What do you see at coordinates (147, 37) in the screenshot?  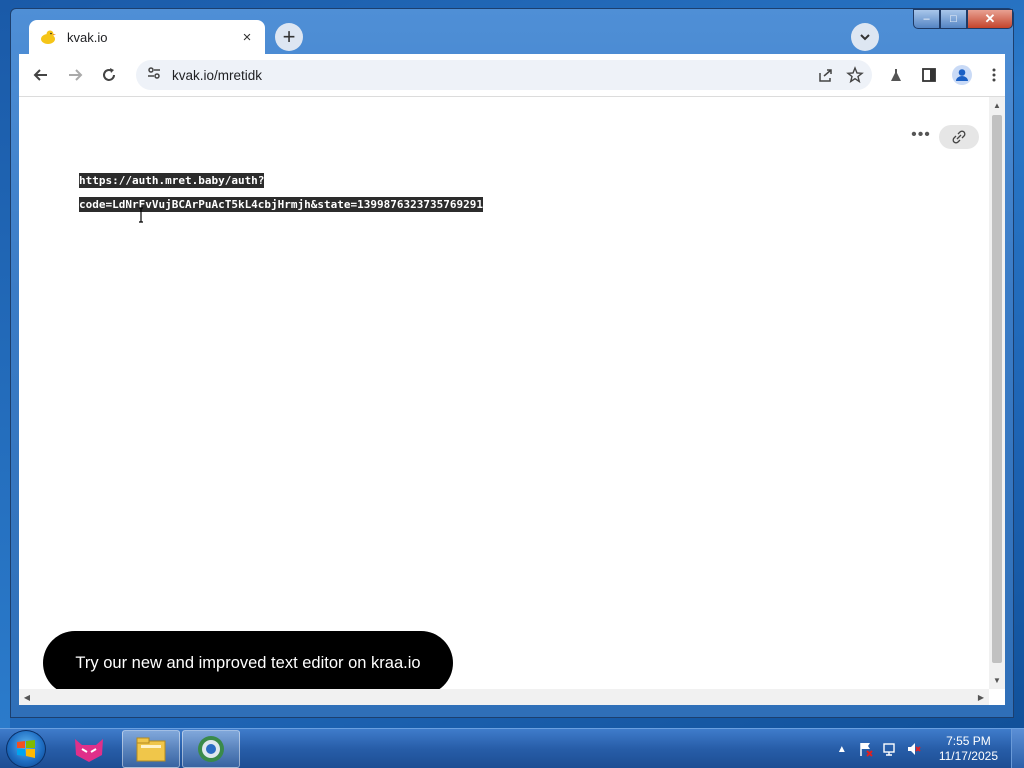 I see `tab-kvak: kvak.io ×` at bounding box center [147, 37].